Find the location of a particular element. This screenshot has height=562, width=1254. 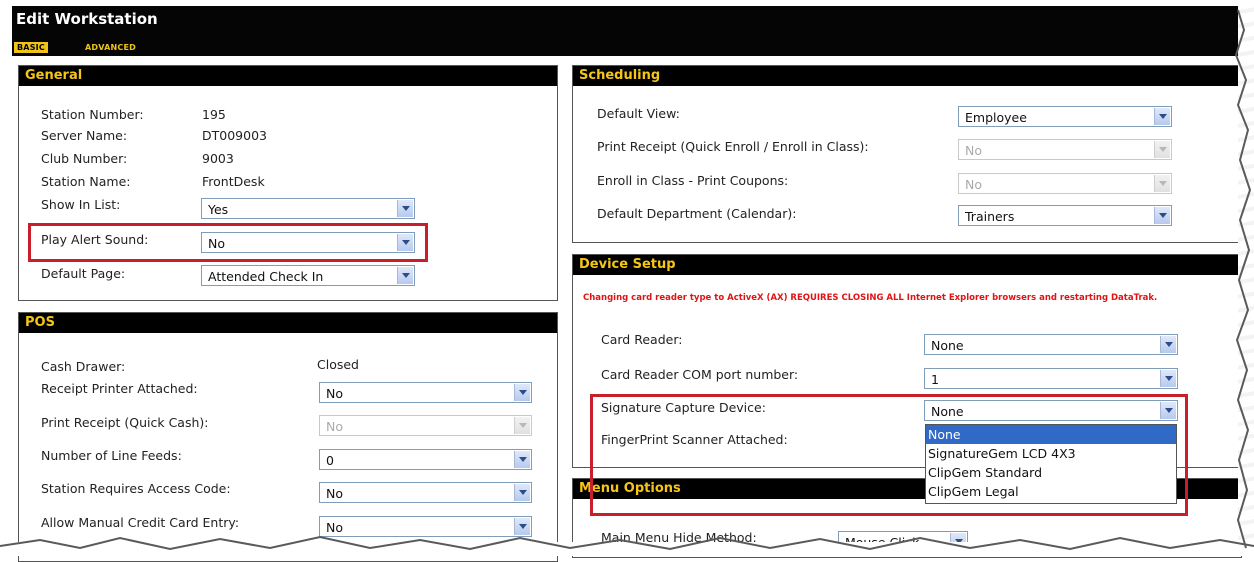

scheduling-panel-title: Scheduling is located at coordinates (907, 76).